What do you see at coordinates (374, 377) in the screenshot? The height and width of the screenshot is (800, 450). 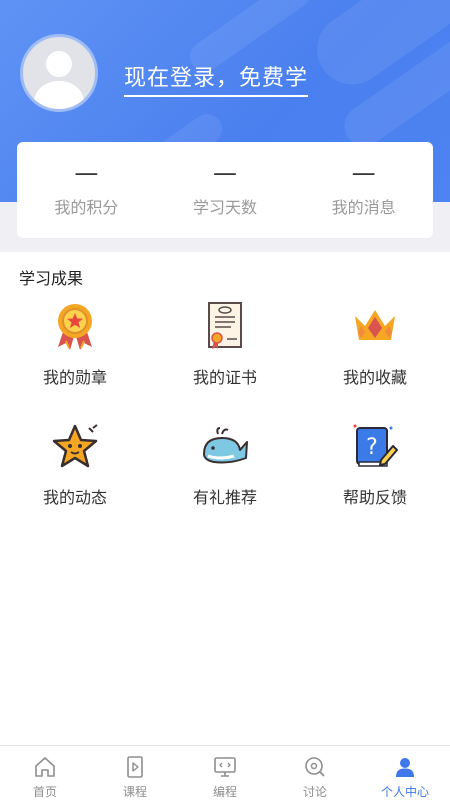 I see `feature-label: 我的收藏` at bounding box center [374, 377].